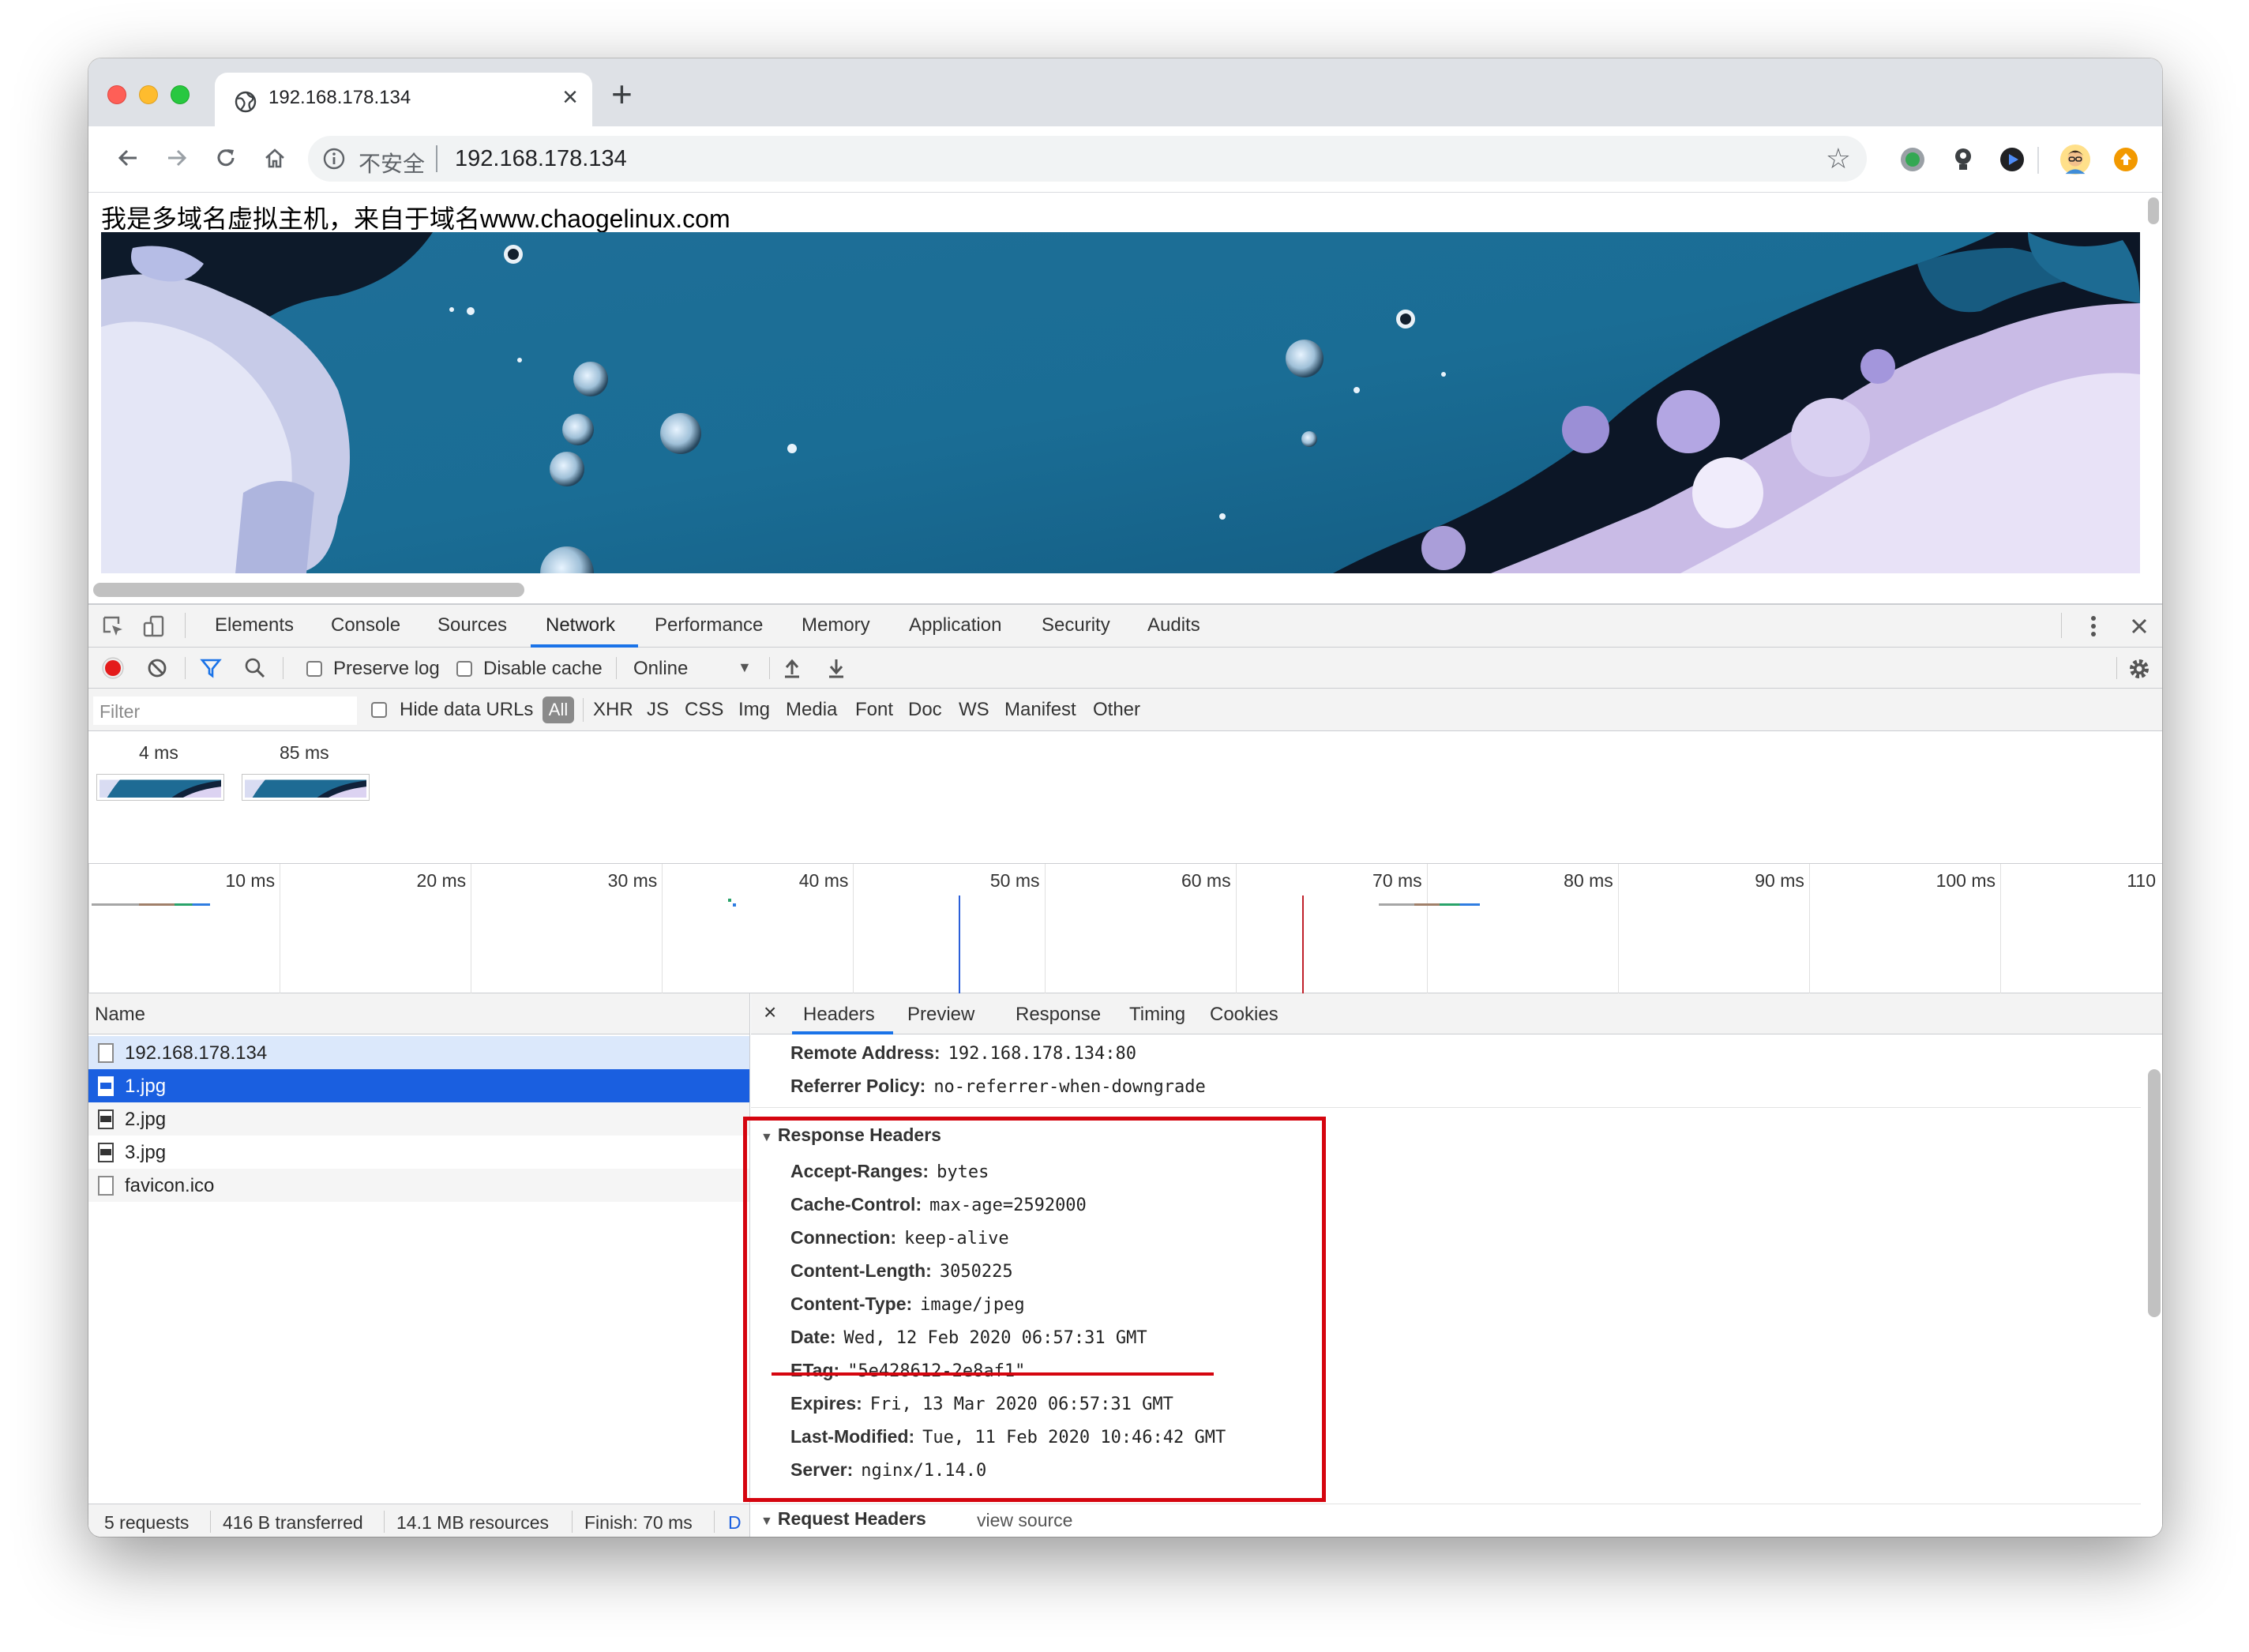 This screenshot has width=2249, height=1652. Describe the element at coordinates (1040, 710) in the screenshot. I see `filter-manifest: Manifest` at that location.